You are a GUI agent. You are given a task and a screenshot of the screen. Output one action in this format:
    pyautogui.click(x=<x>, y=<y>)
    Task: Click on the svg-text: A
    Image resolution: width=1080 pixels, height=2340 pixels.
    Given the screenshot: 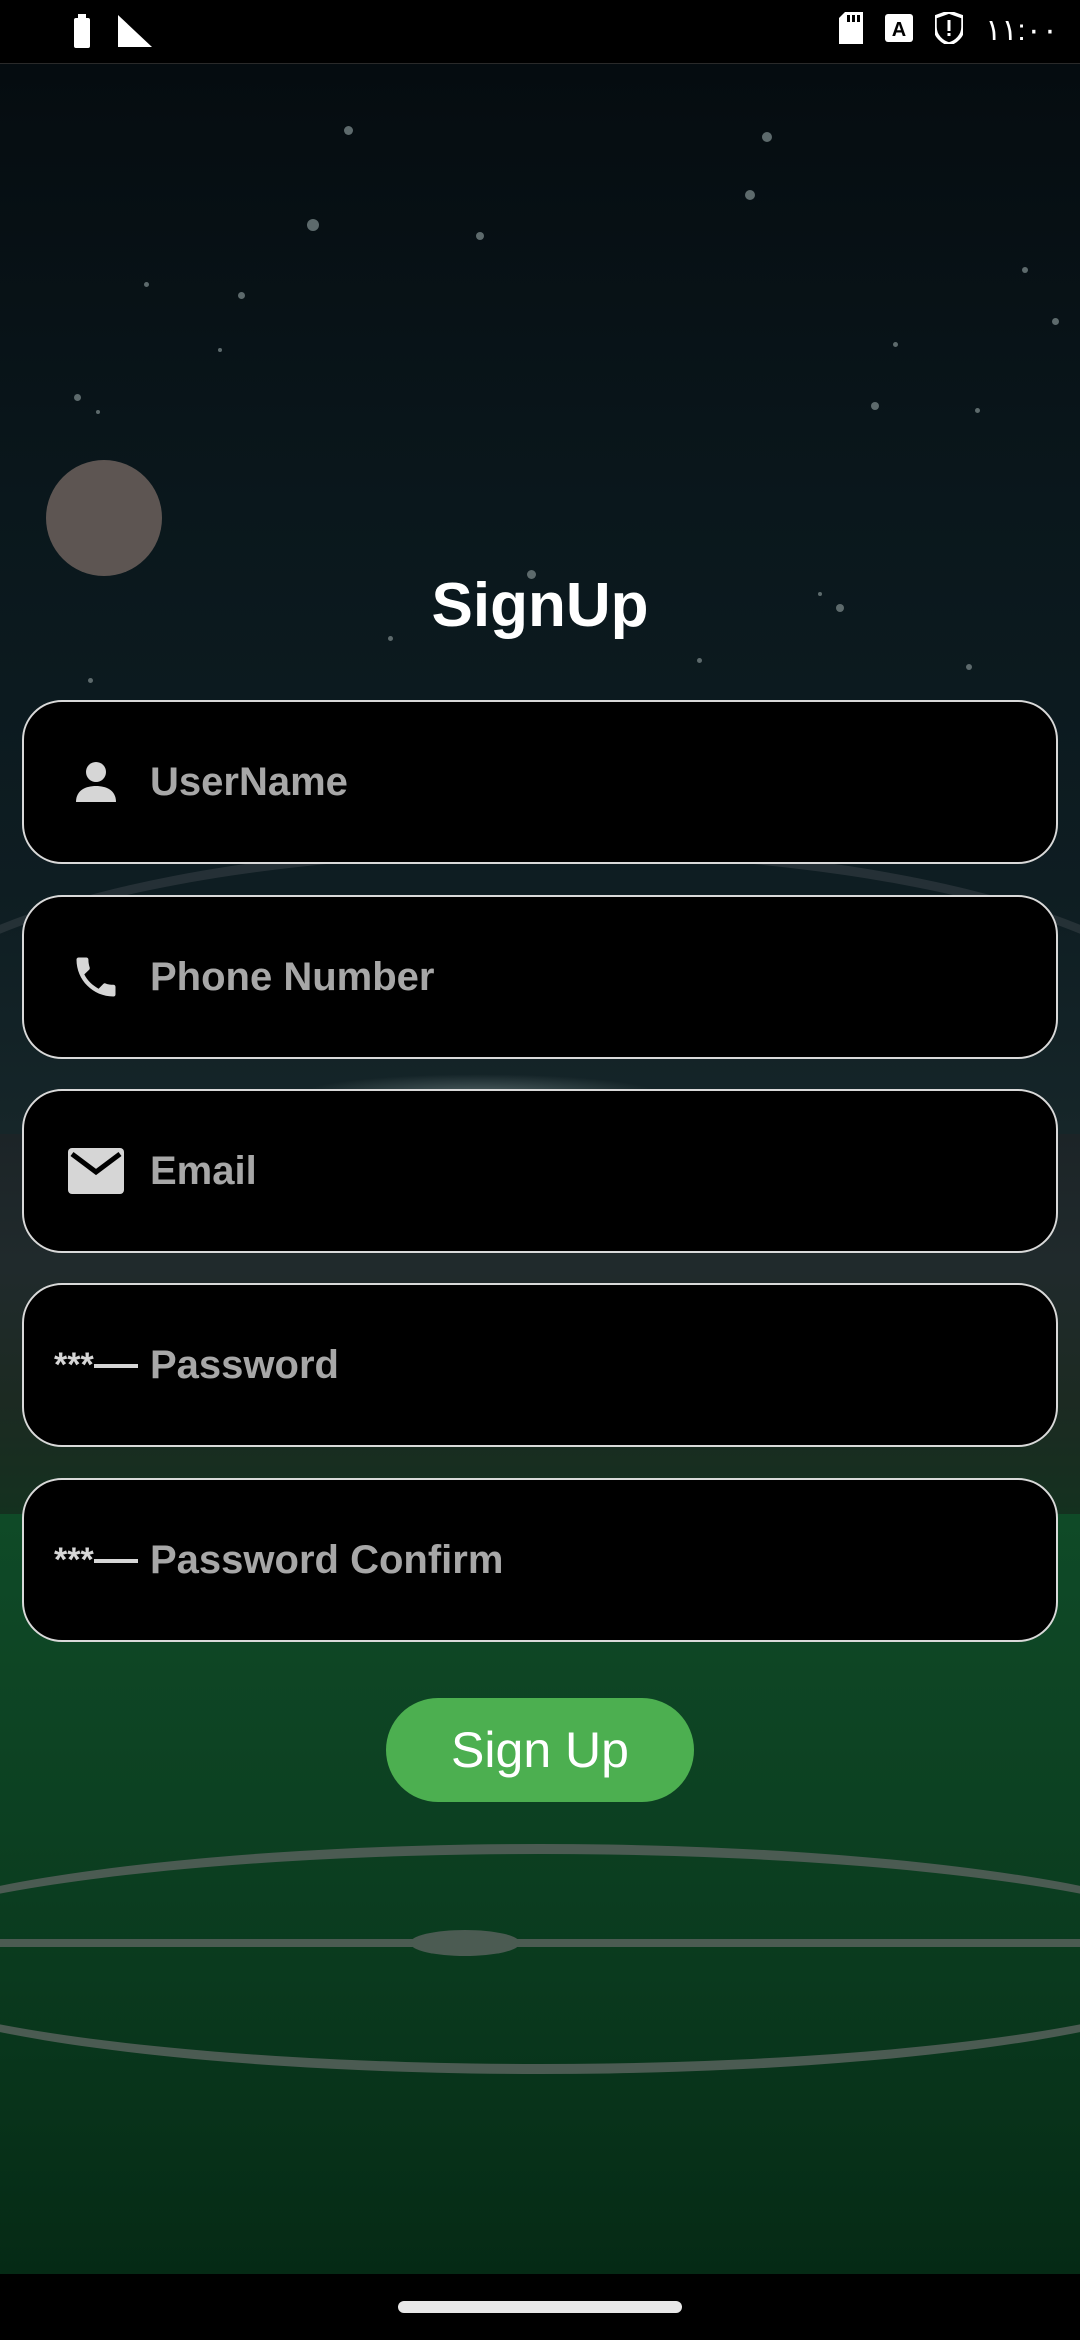 What is the action you would take?
    pyautogui.click(x=899, y=30)
    